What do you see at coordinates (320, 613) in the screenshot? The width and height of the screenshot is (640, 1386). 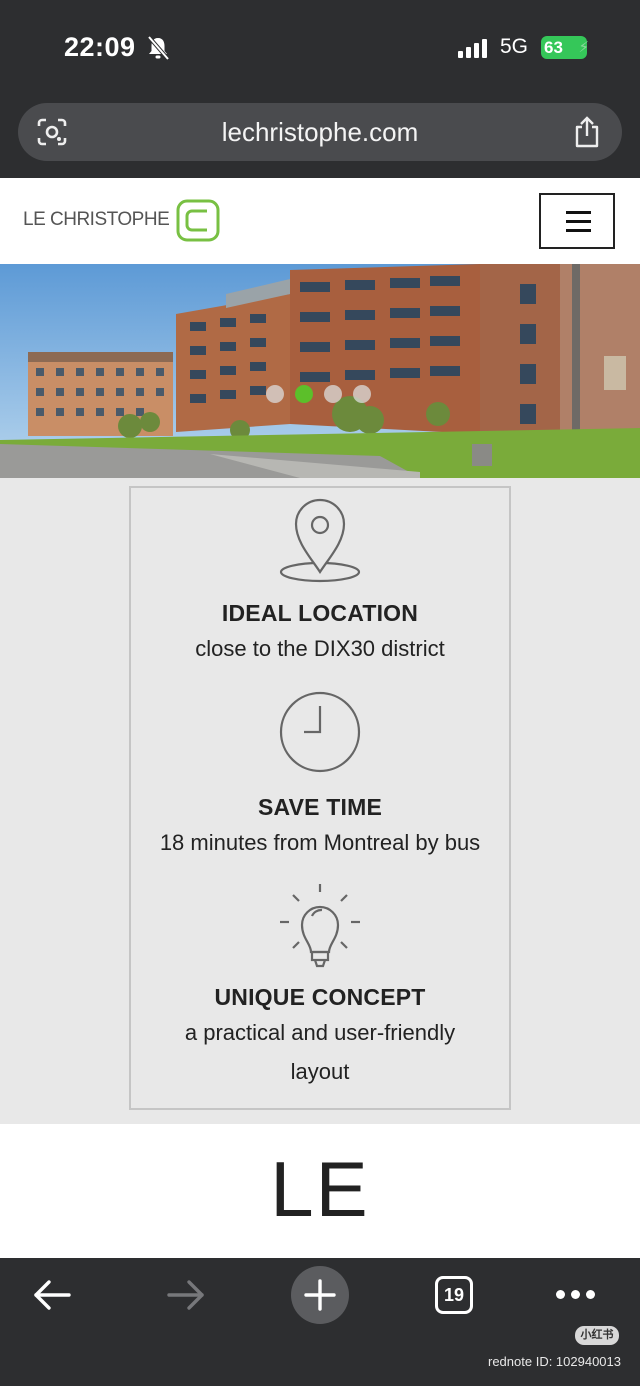 I see `feature-title: IDEAL LOCATION` at bounding box center [320, 613].